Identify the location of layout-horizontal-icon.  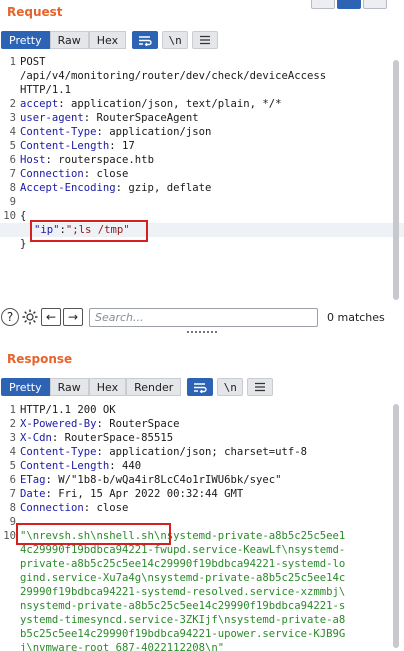
(349, 4).